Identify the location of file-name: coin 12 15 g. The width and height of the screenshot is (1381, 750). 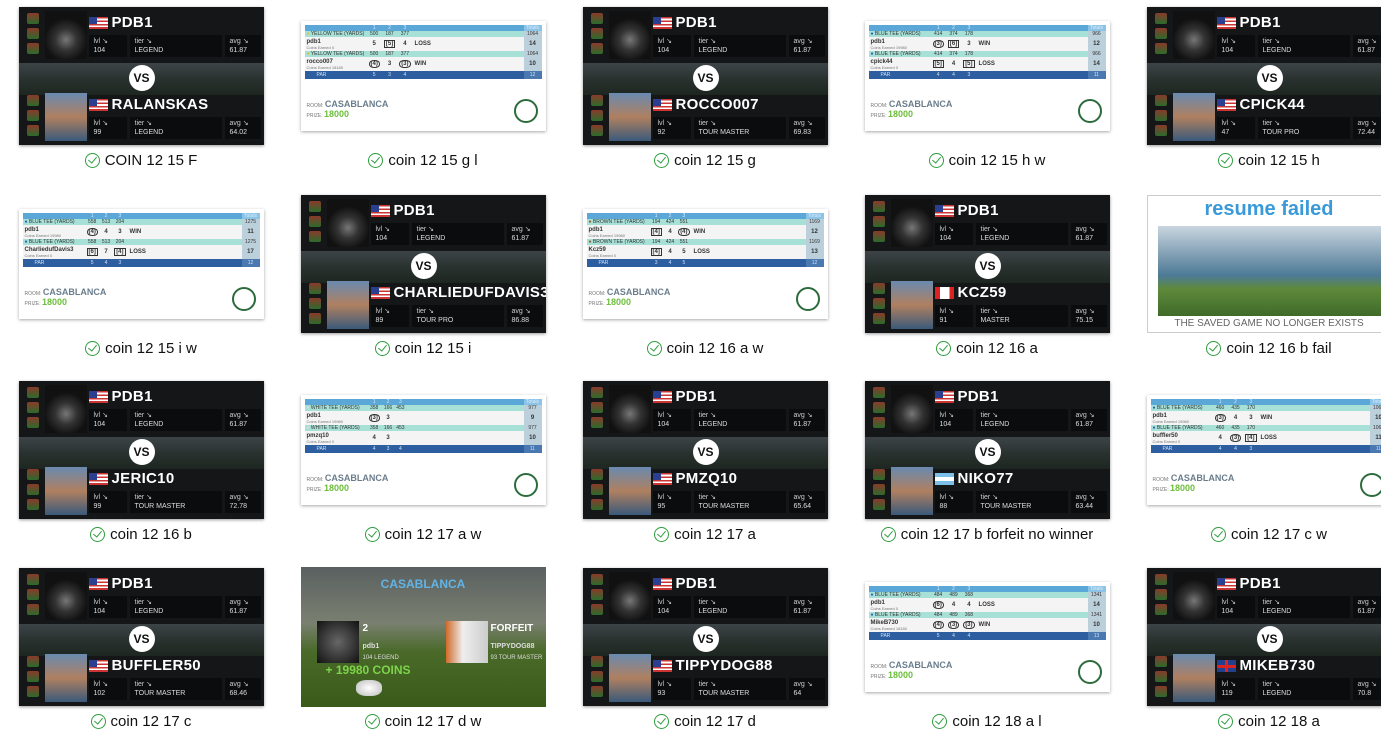
(705, 160).